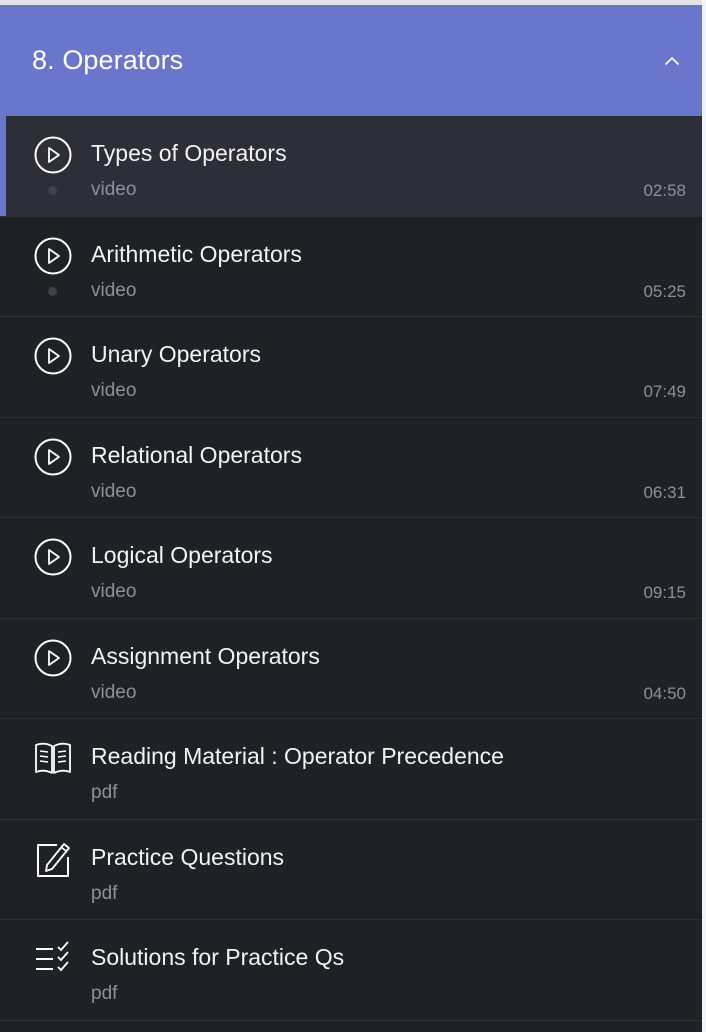  Describe the element at coordinates (351, 166) in the screenshot. I see `lesson-item: Types of Operators video 02:58` at that location.